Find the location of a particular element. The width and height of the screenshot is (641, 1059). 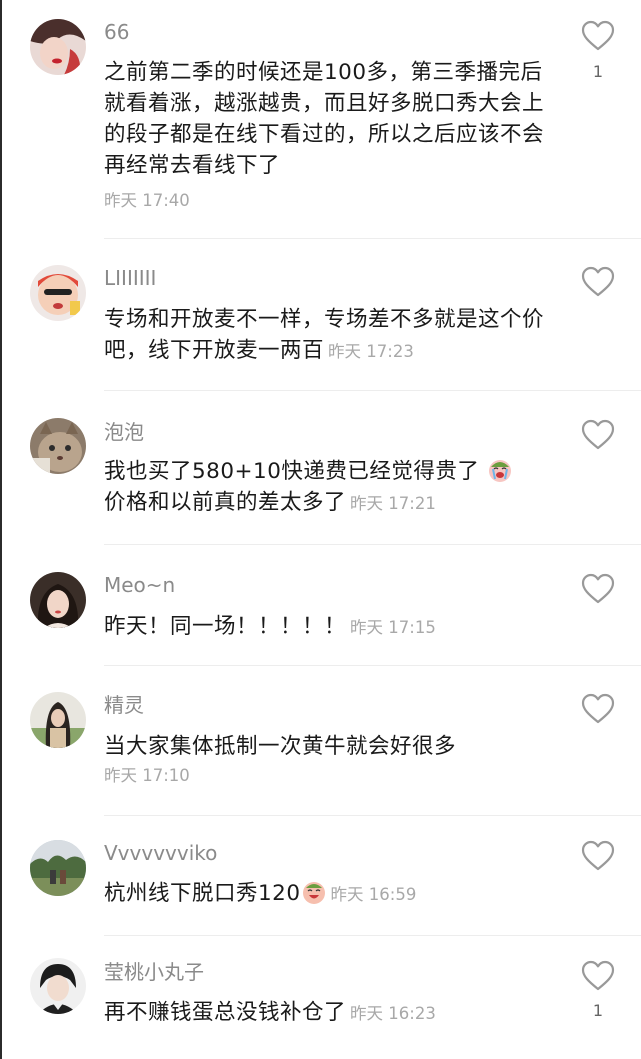

comment-item: Vvvvvvviko 杭州线下脱口秀120 昨天 16:59 is located at coordinates (320, 875).